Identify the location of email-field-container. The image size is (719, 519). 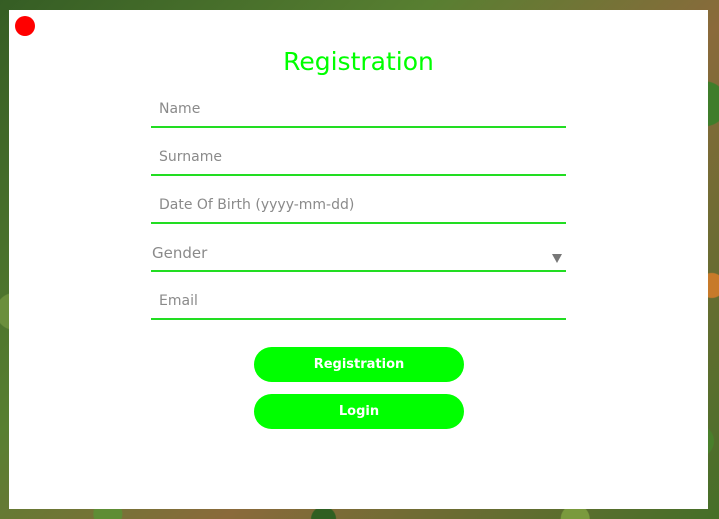
(358, 302).